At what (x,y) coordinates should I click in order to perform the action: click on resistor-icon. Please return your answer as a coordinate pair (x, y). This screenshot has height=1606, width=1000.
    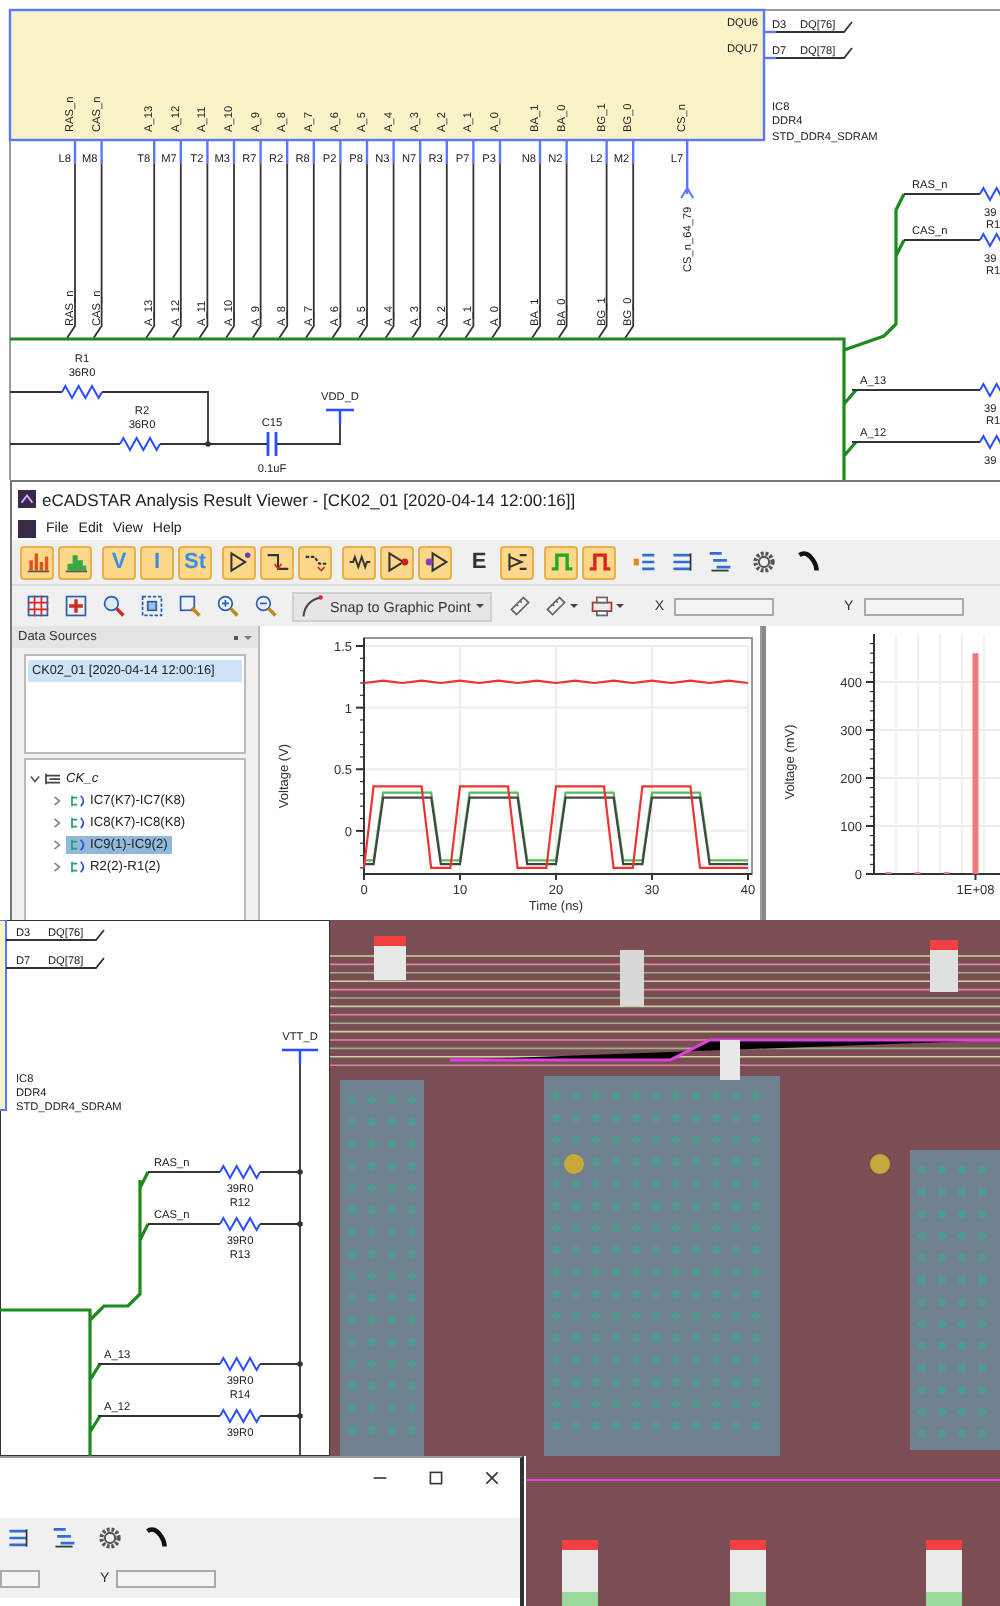
    Looking at the image, I should click on (359, 562).